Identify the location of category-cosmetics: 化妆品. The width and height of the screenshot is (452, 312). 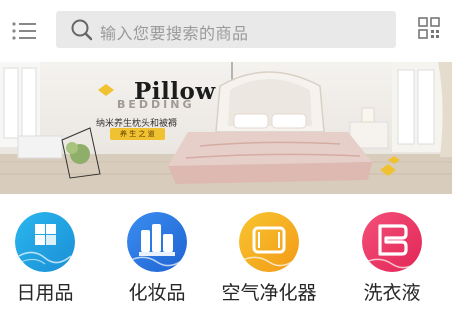
(157, 258).